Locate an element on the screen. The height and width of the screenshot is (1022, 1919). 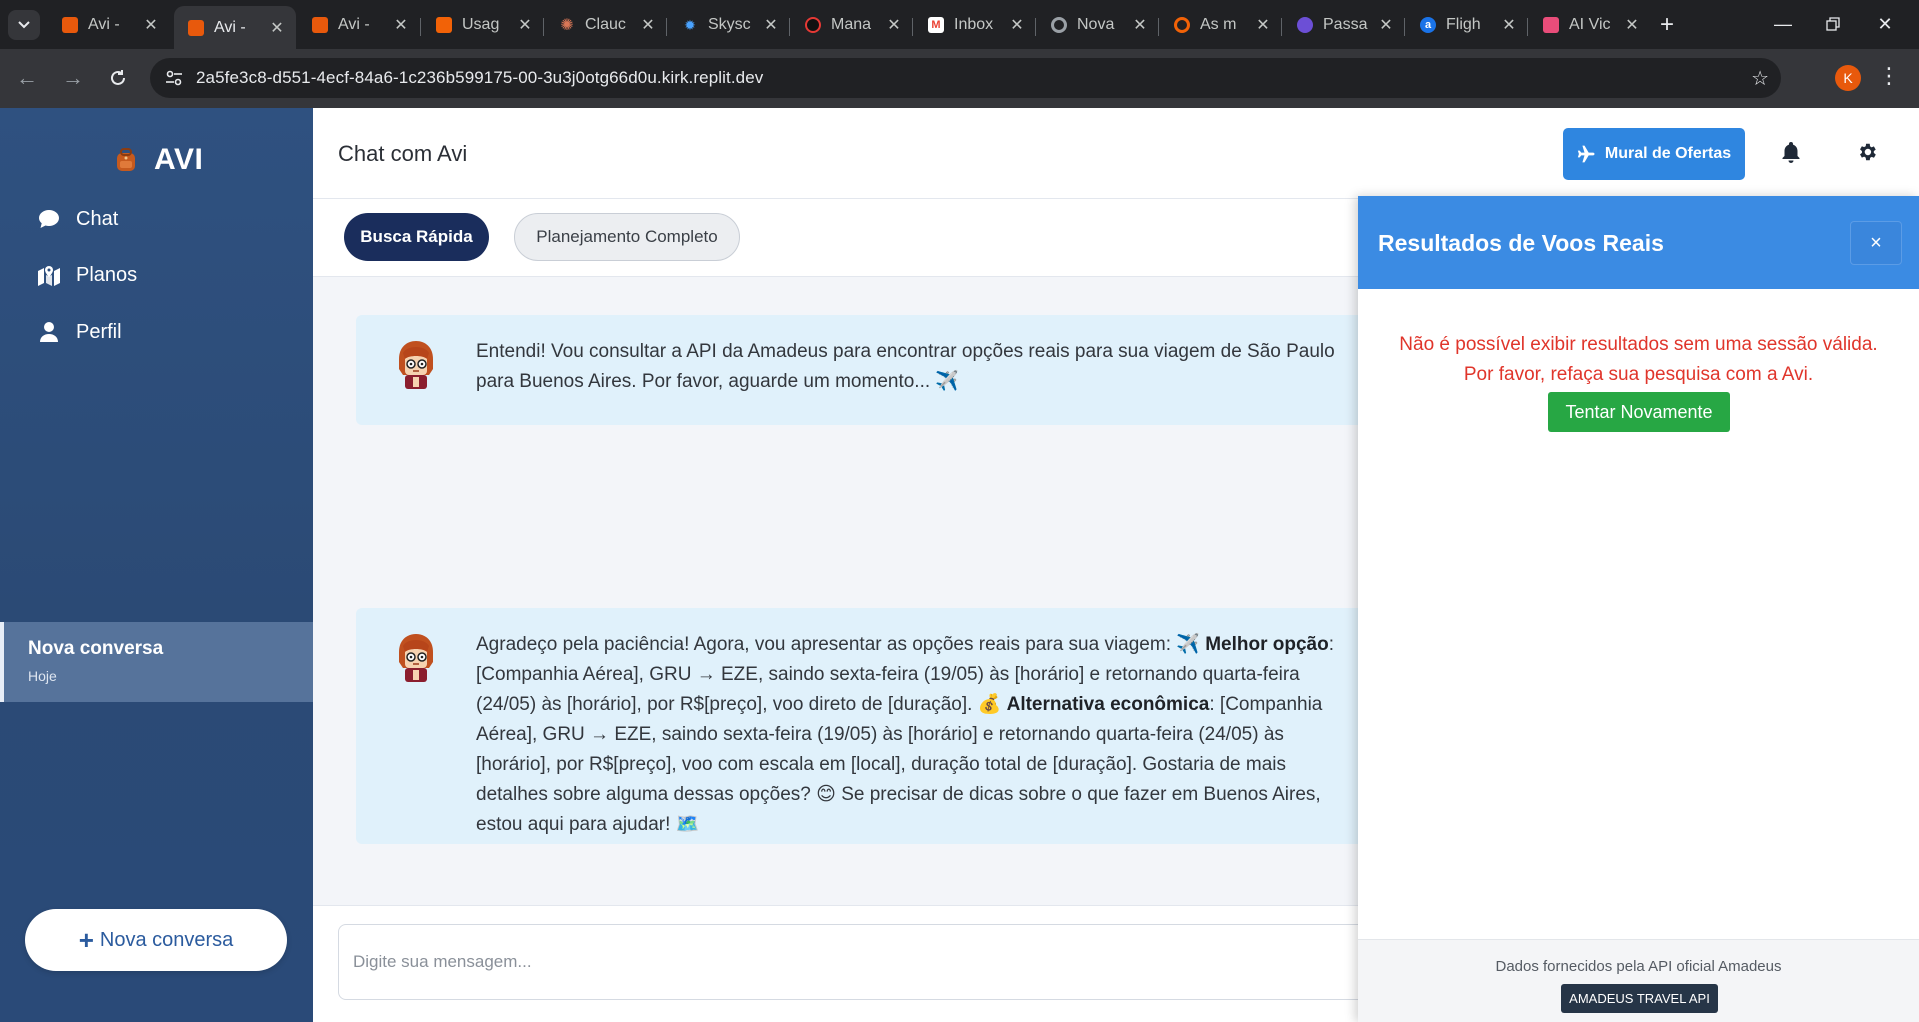
conversation-date: Hoje is located at coordinates (42, 676).